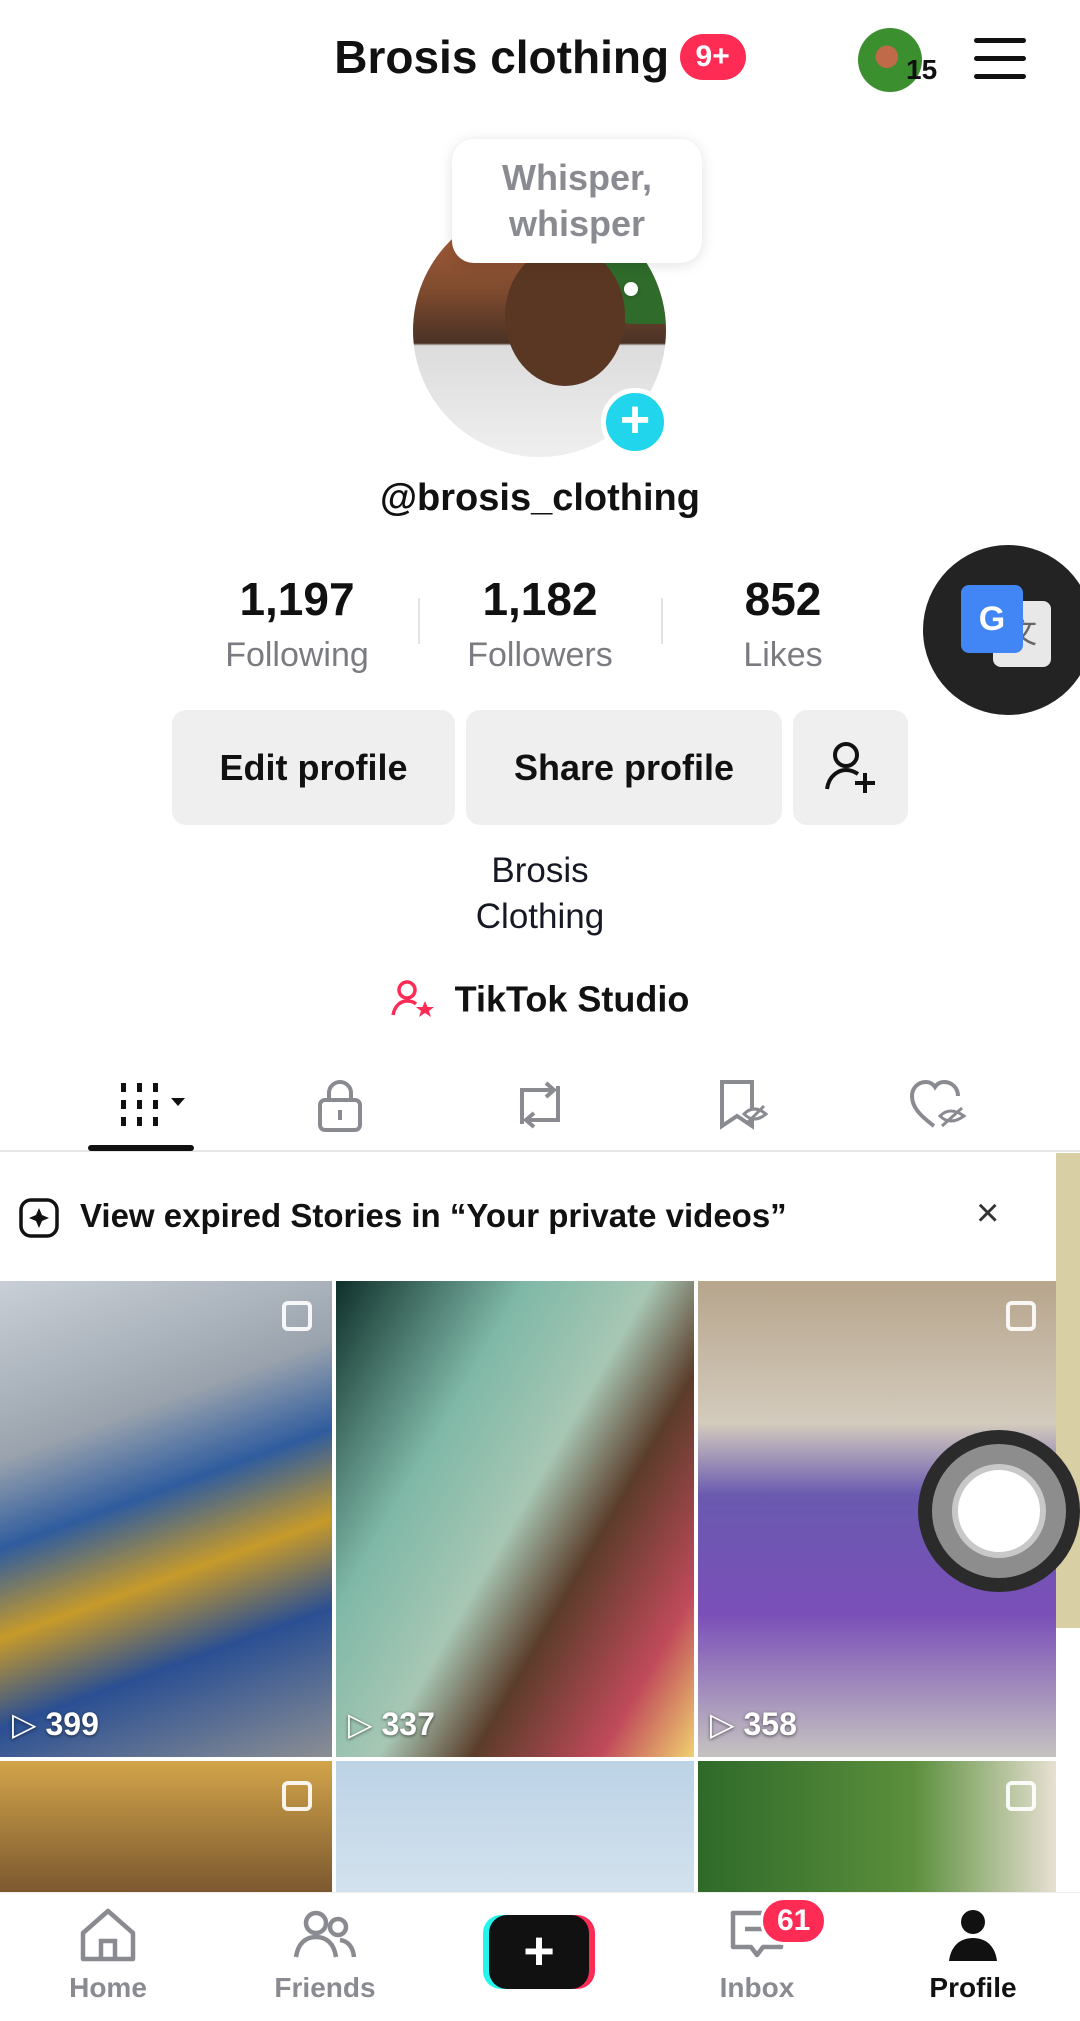 The height and width of the screenshot is (2021, 1080). I want to click on plus-icon: +, so click(539, 1952).